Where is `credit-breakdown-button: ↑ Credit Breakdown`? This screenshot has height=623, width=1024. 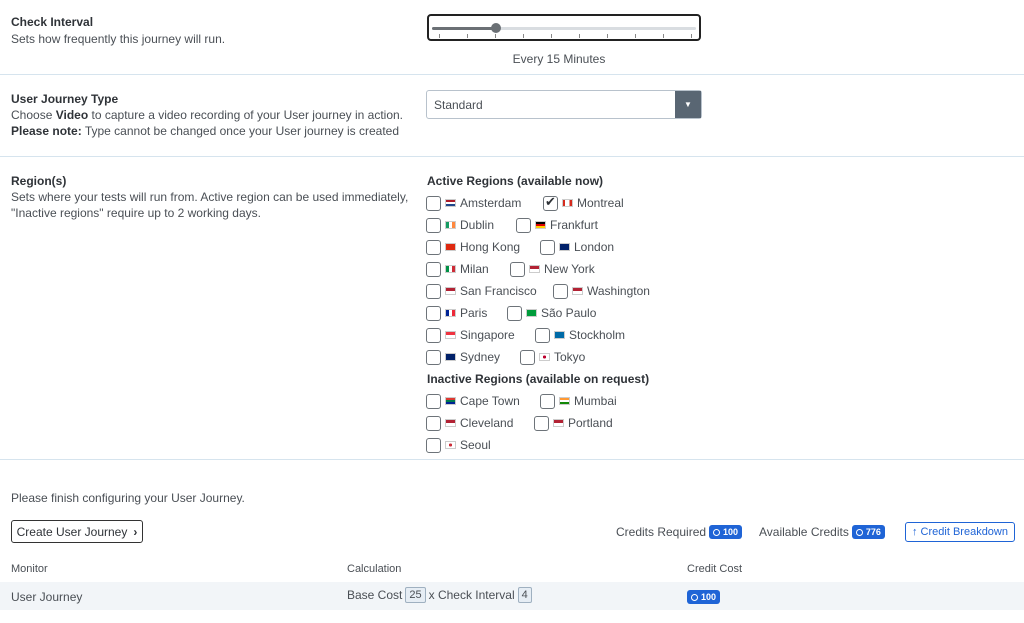 credit-breakdown-button: ↑ Credit Breakdown is located at coordinates (960, 532).